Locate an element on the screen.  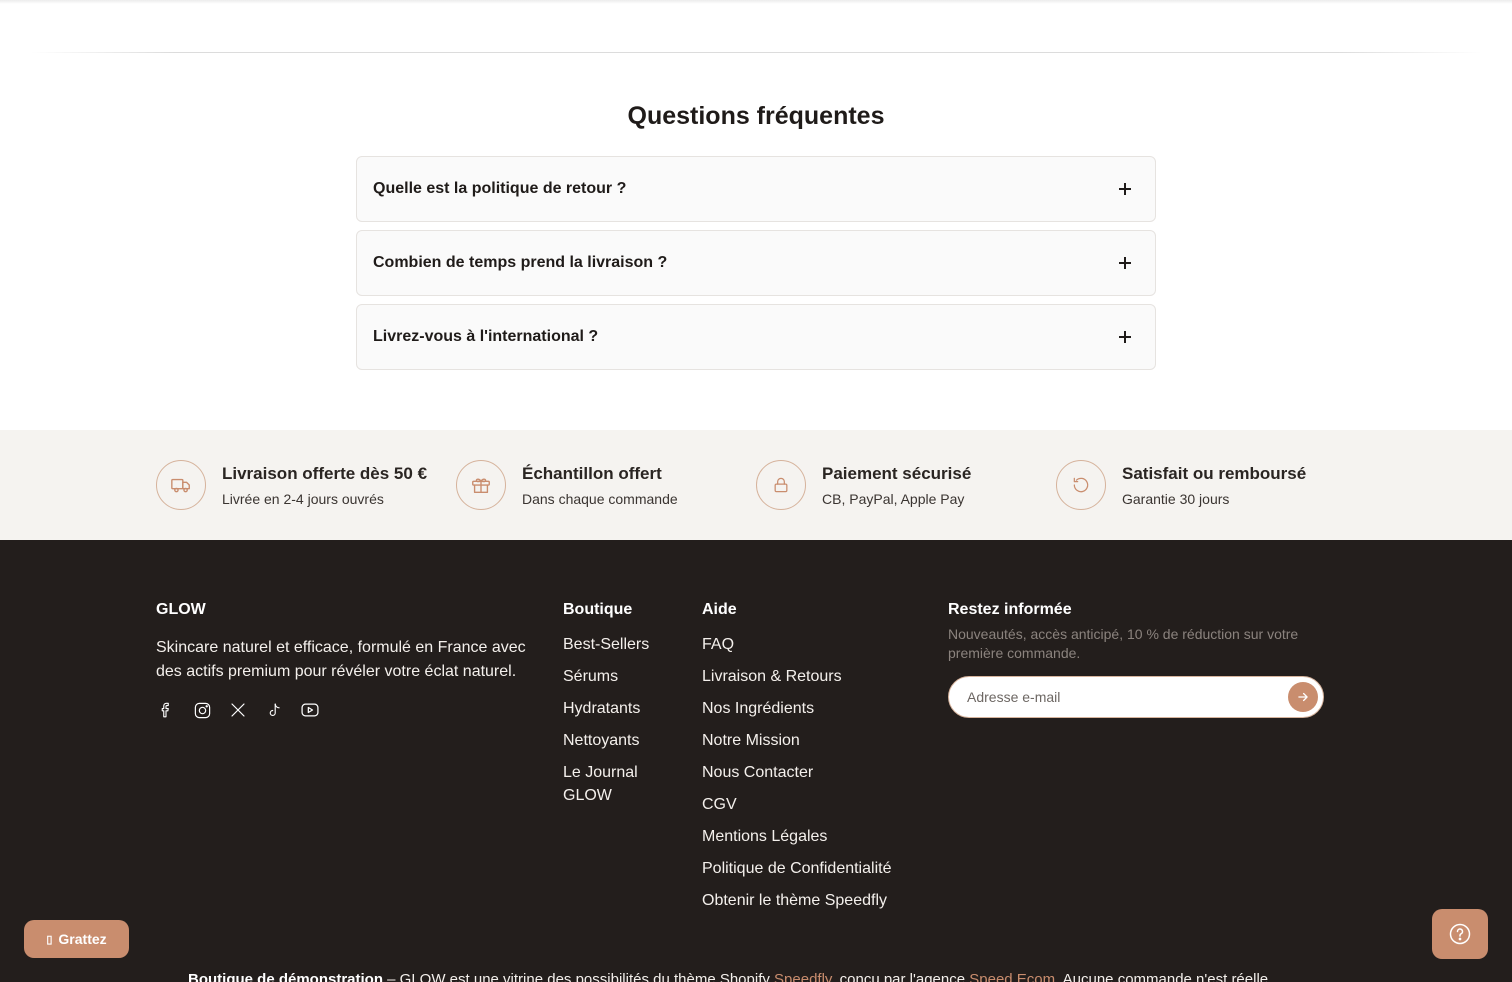
footer-link: Notre Mission is located at coordinates (817, 740).